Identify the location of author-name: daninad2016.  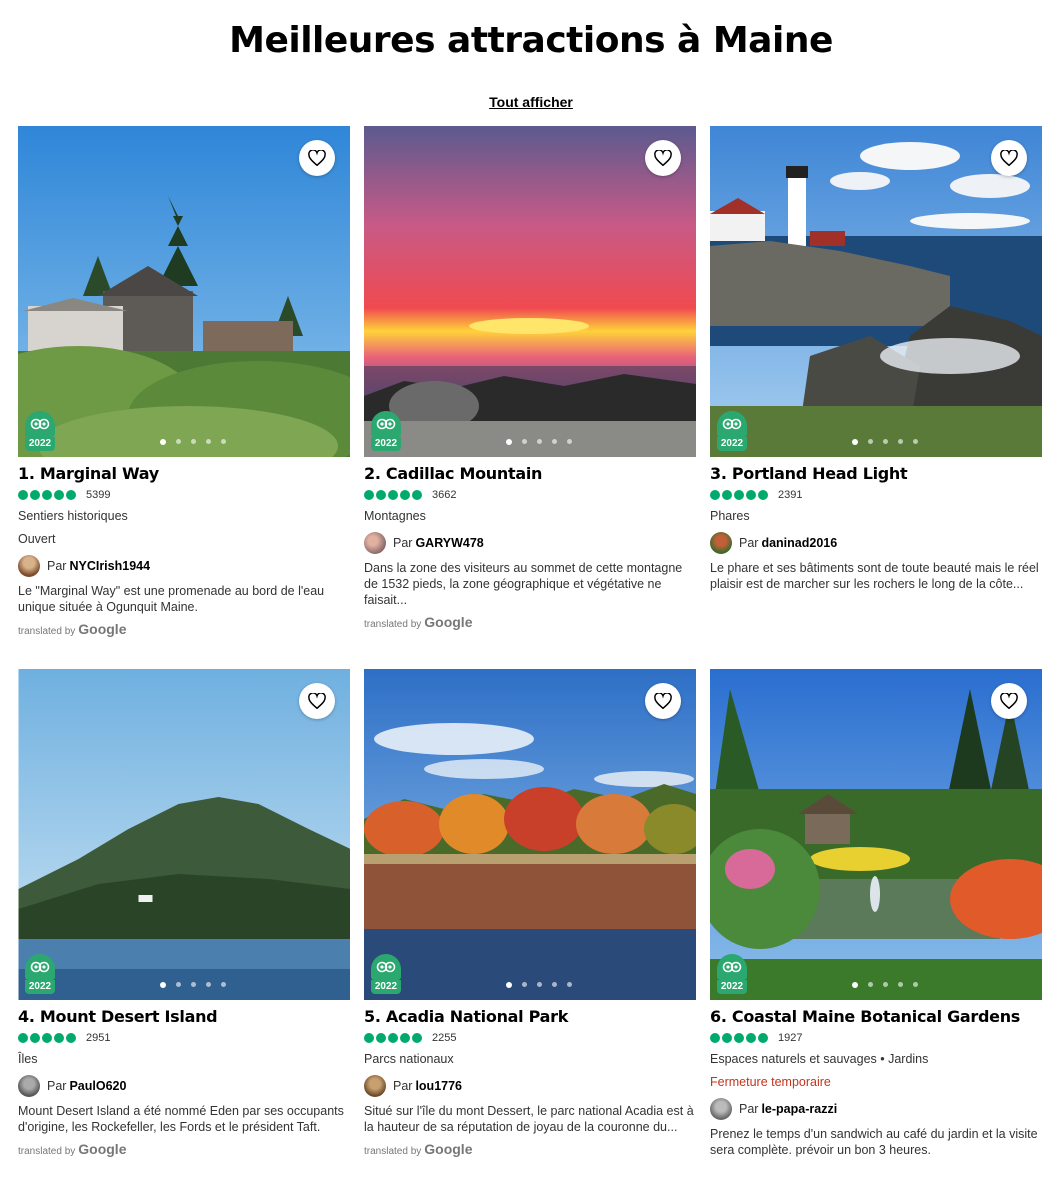
(799, 543).